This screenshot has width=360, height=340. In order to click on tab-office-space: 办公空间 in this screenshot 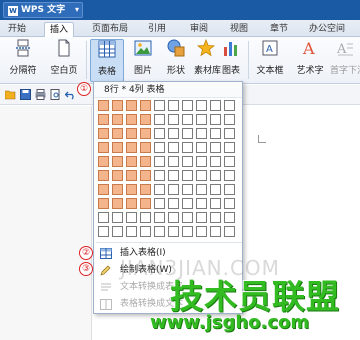, I will do `click(327, 29)`.